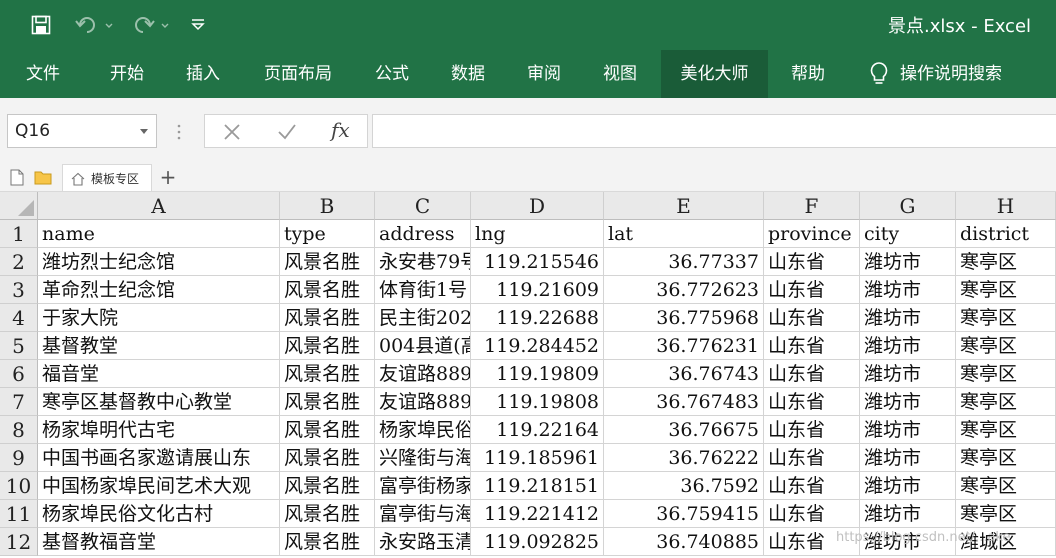 This screenshot has width=1056, height=558. Describe the element at coordinates (423, 234) in the screenshot. I see `cell-c1: address` at that location.